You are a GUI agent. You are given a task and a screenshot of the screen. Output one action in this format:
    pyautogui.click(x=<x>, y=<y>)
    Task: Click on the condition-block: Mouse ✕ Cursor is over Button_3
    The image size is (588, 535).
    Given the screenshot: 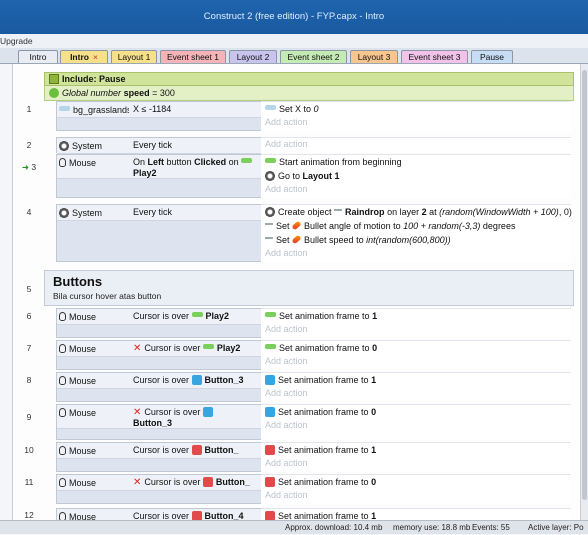 What is the action you would take?
    pyautogui.click(x=159, y=422)
    